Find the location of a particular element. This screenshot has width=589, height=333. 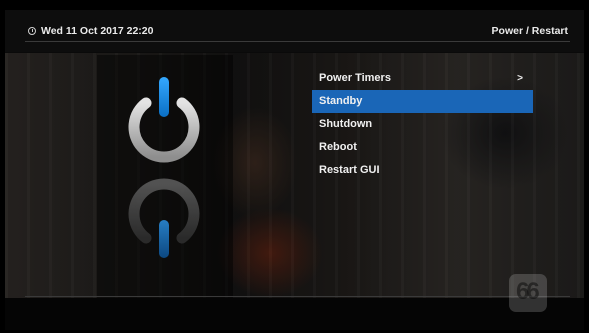

header-bar: Wed 11 Oct 2017 22:20 Power / Restart is located at coordinates (294, 31).